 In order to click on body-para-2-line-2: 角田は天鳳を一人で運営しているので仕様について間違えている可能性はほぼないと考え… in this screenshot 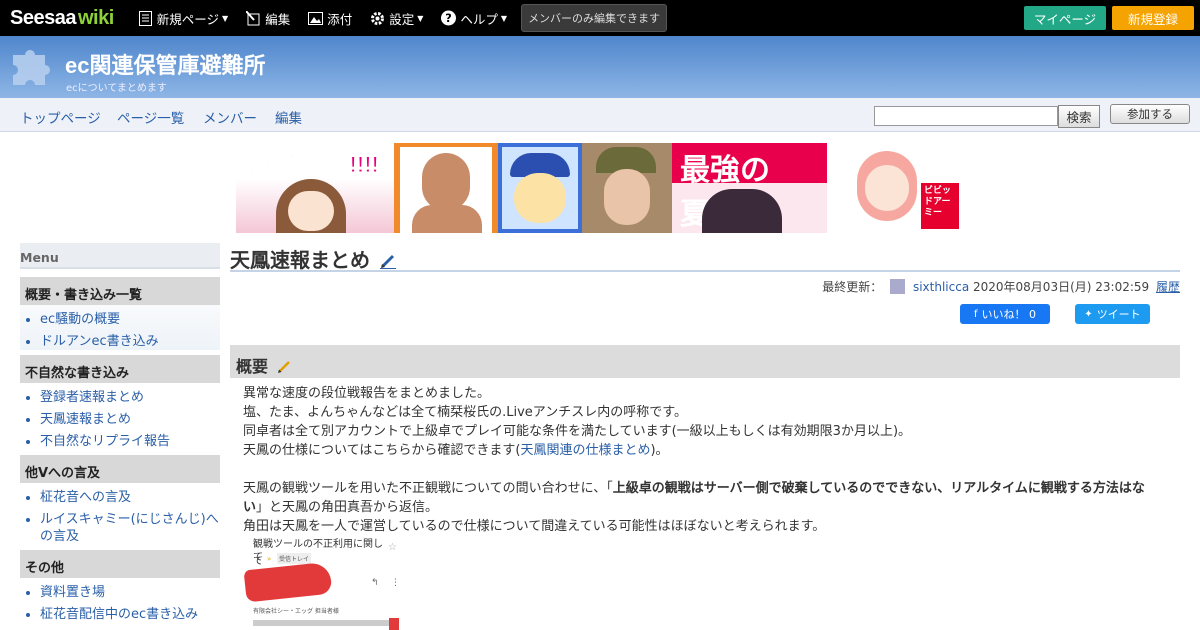, I will do `click(534, 526)`.